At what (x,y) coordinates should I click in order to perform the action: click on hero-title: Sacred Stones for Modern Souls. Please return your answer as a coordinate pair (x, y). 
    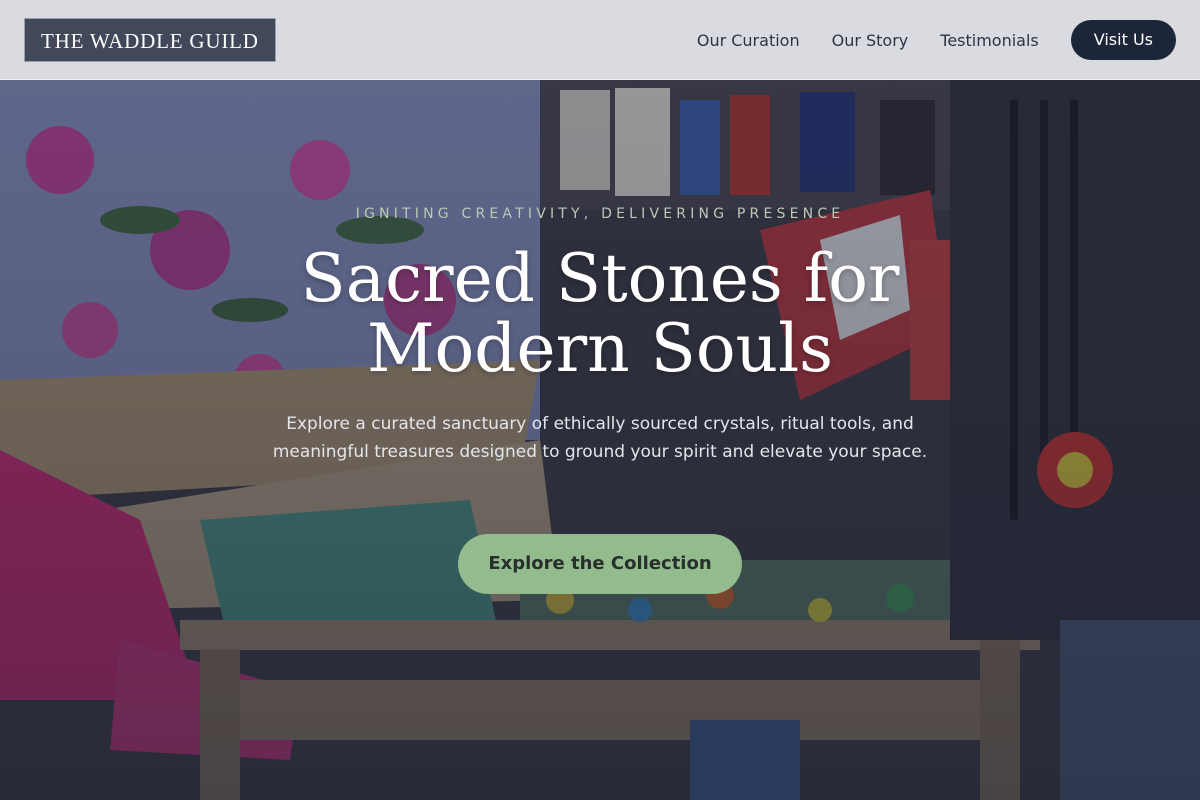
    Looking at the image, I should click on (600, 313).